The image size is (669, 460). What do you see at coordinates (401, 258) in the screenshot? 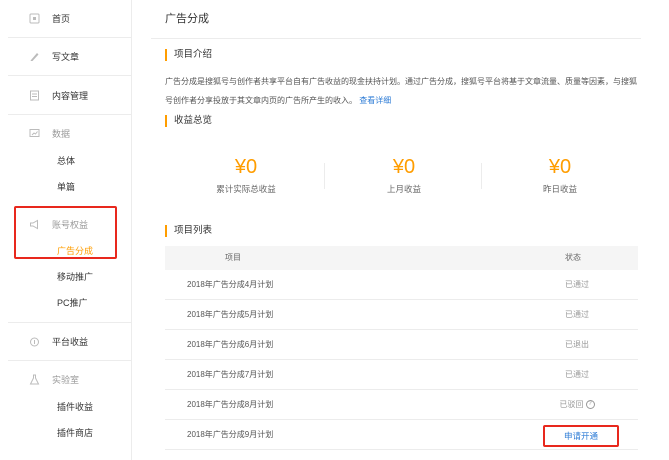
I see `table-header: 项目 状态` at bounding box center [401, 258].